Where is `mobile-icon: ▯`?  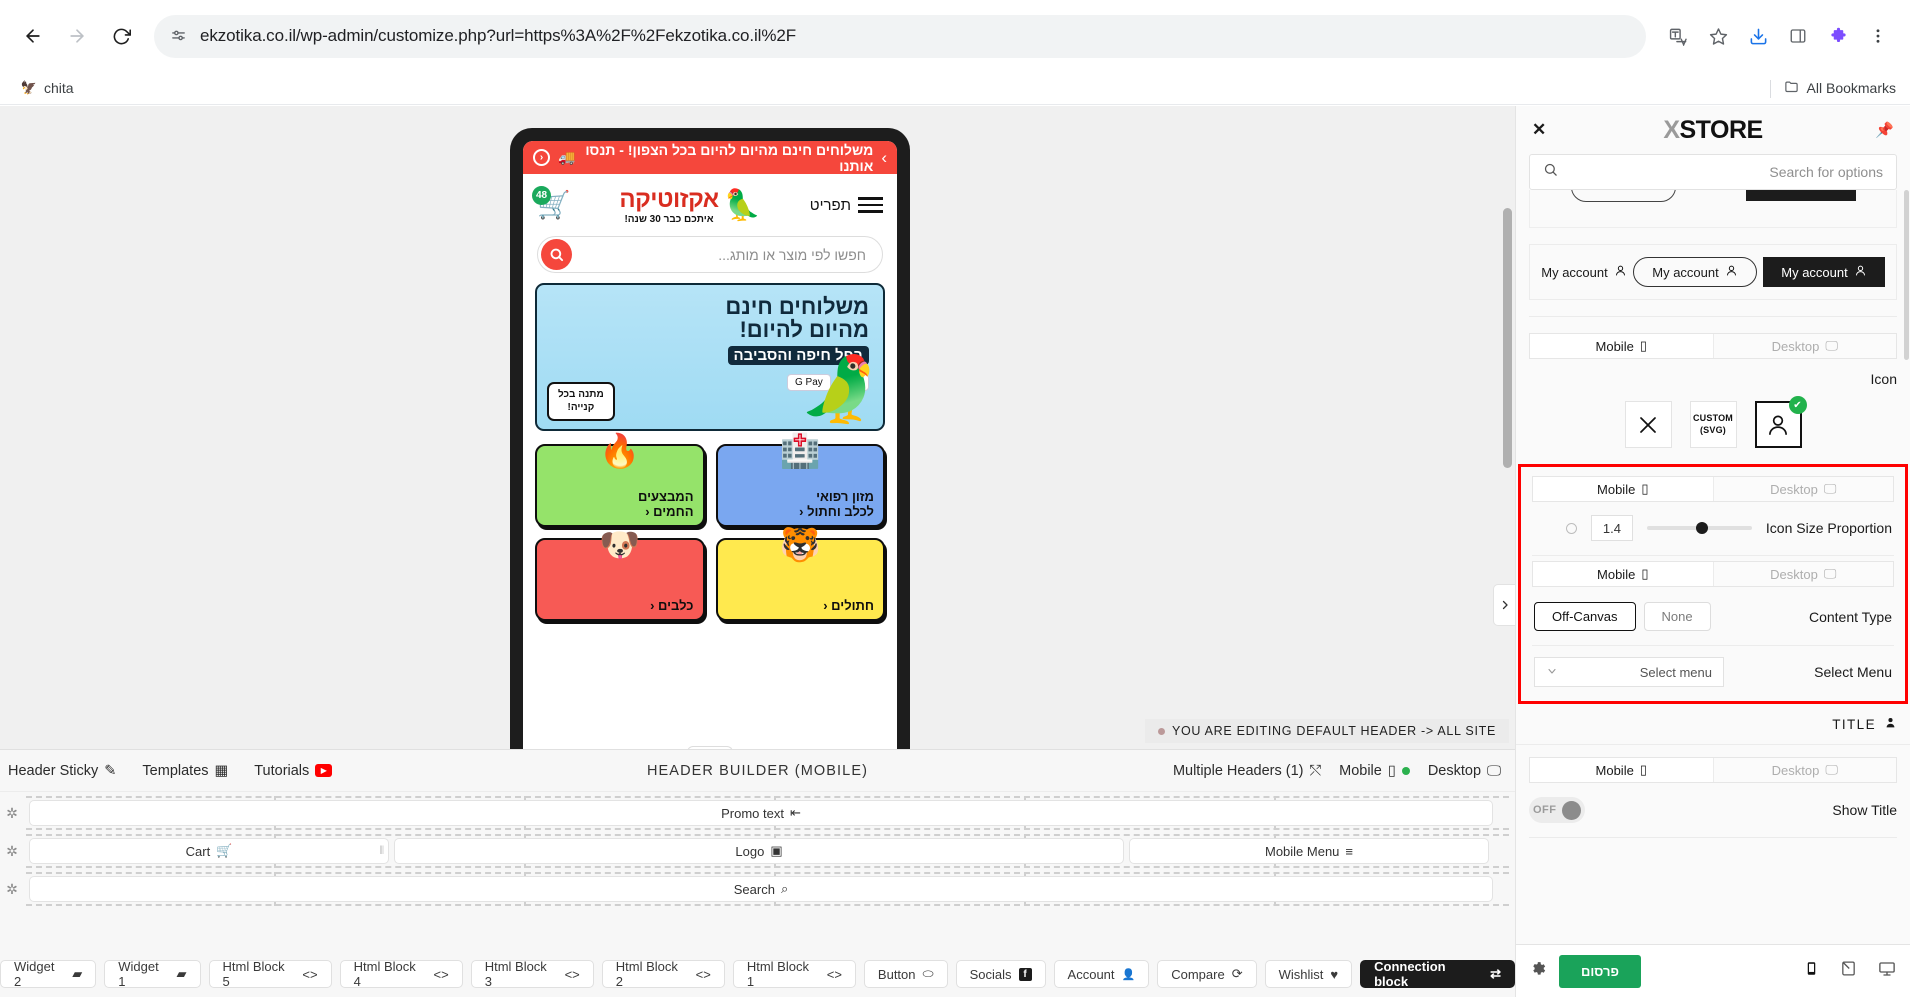
mobile-icon: ▯ is located at coordinates (1391, 770).